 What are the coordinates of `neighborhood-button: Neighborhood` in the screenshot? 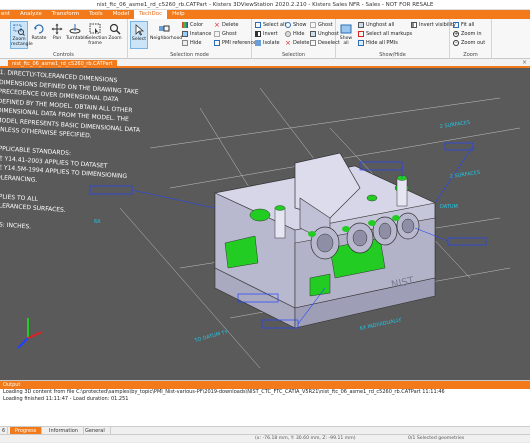 It's located at (166, 35).